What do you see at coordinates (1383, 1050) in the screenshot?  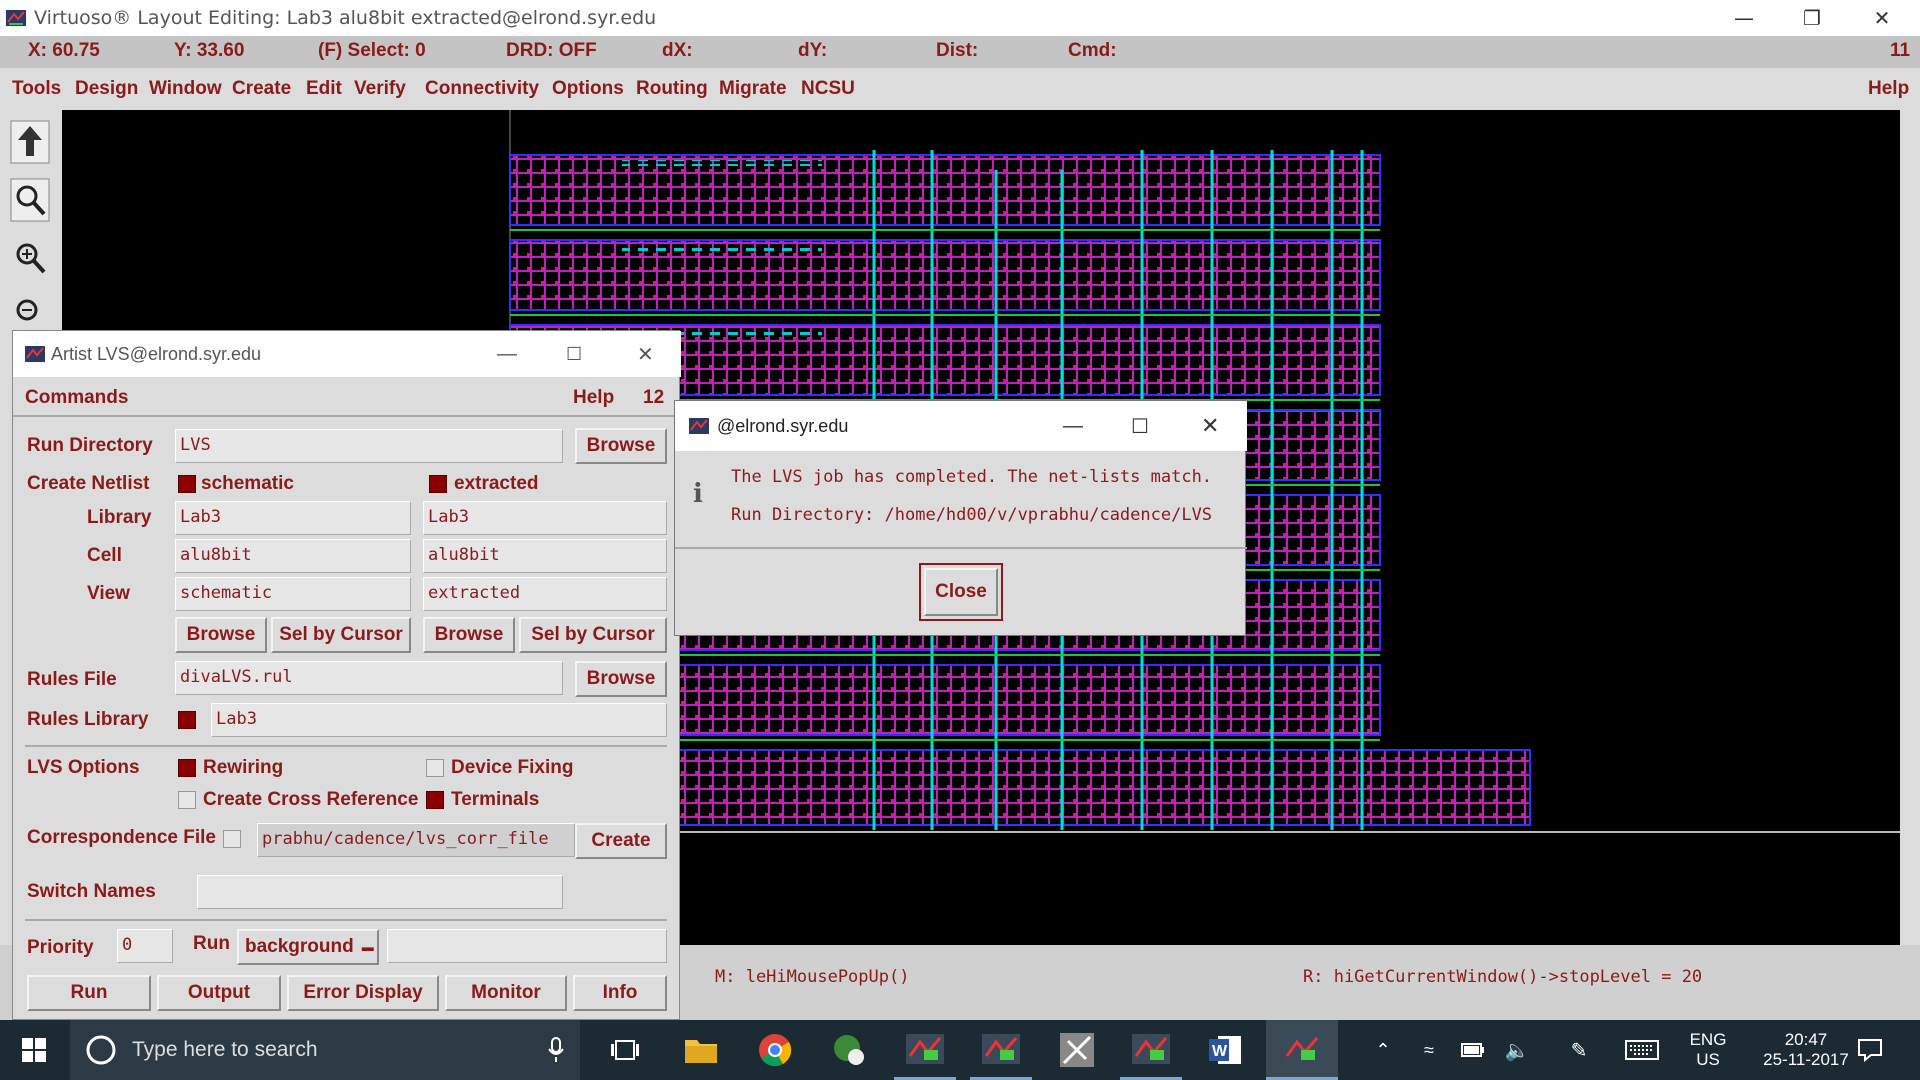 I see `tray-chevron-icon: ⌃` at bounding box center [1383, 1050].